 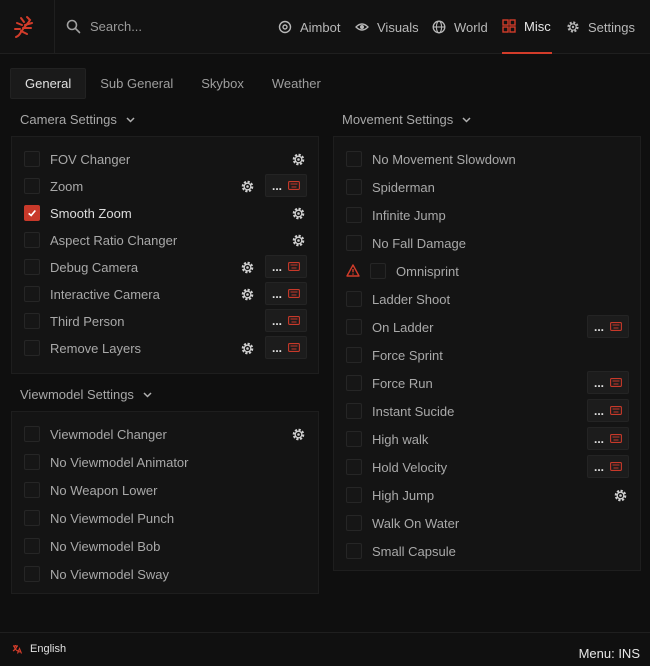 I want to click on check-icon, so click(x=32, y=213).